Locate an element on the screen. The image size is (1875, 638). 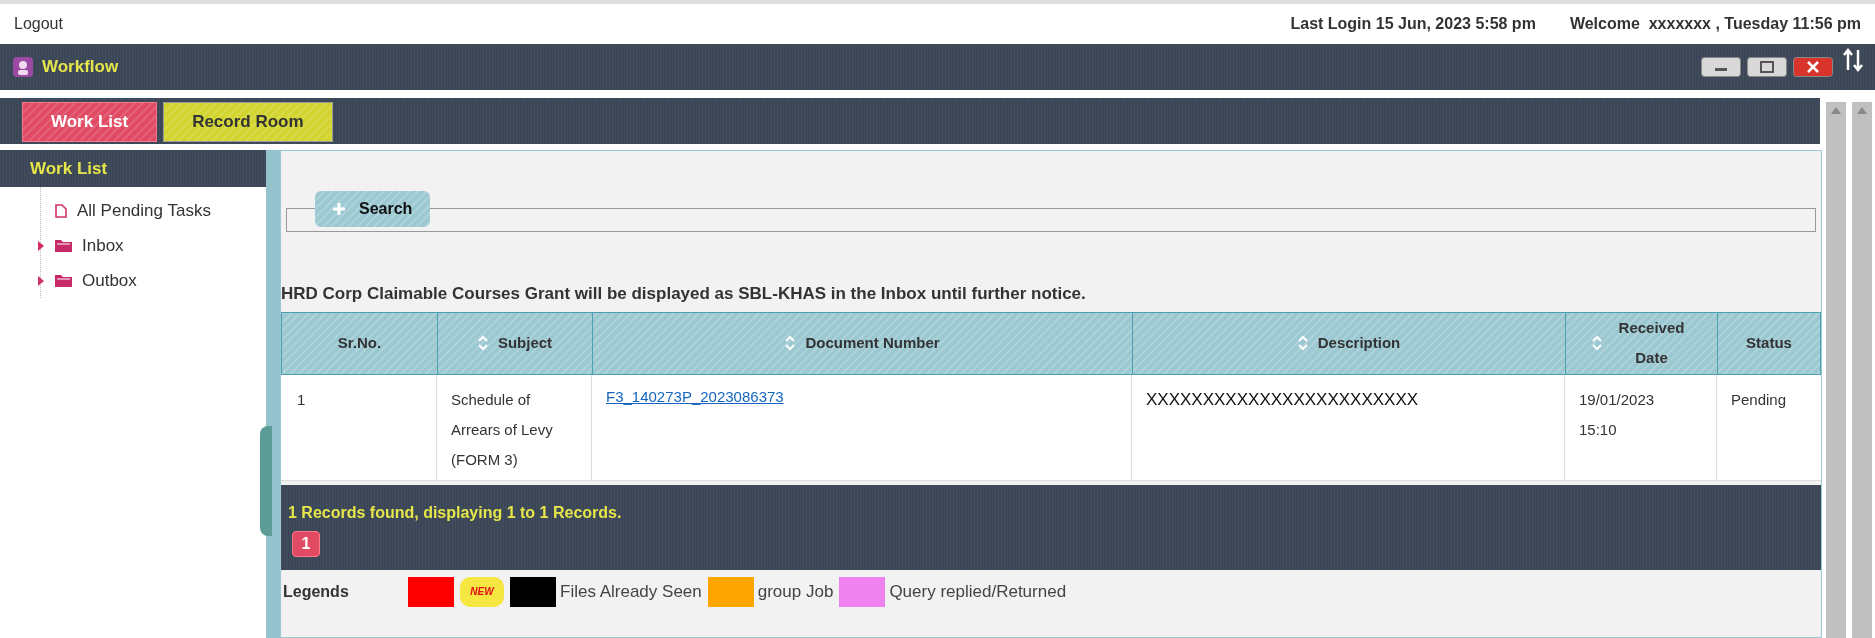
new-badge: NEW is located at coordinates (482, 591).